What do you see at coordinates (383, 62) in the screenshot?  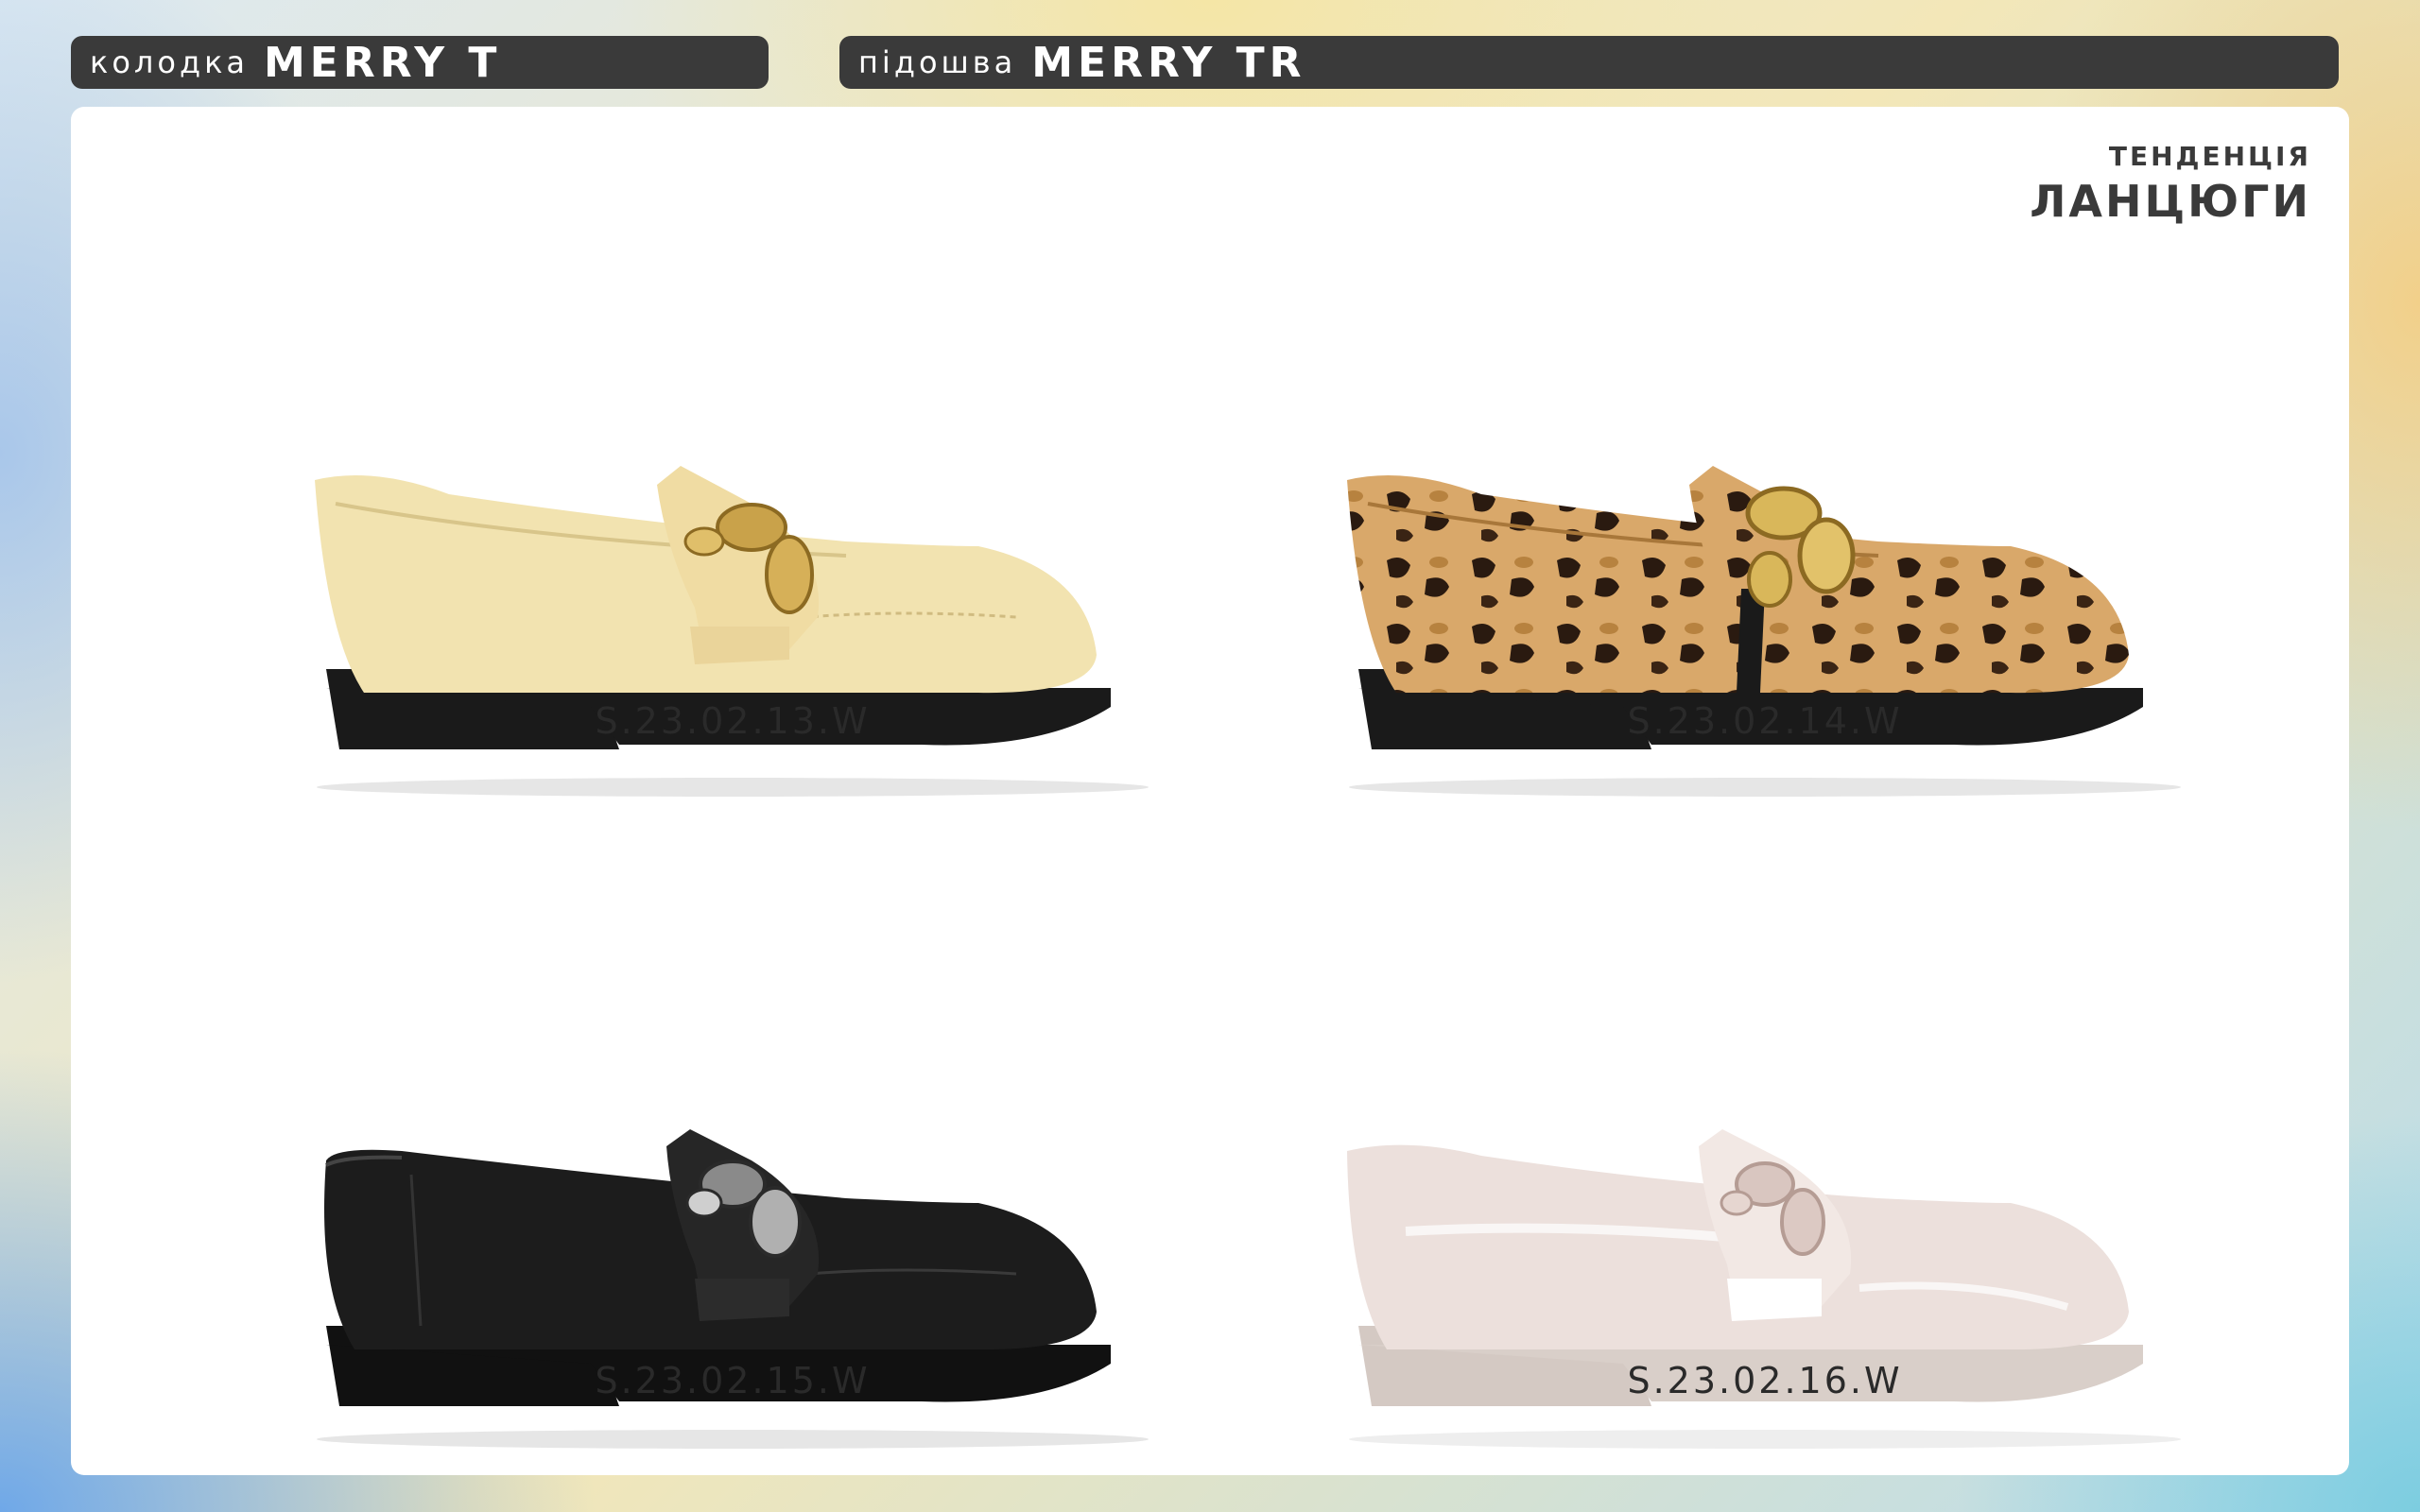 I see `last-value: MERRY T` at bounding box center [383, 62].